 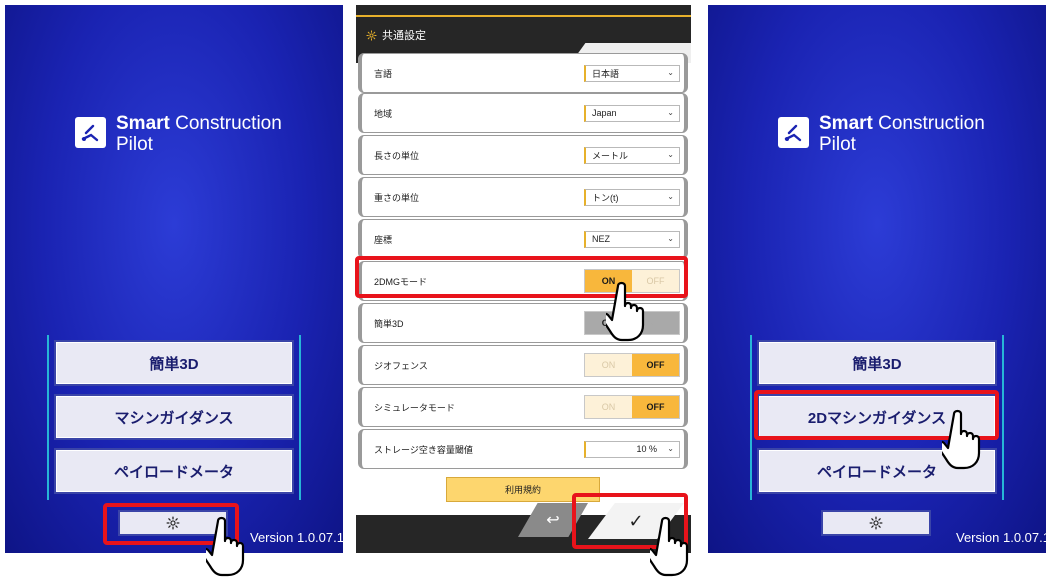 What do you see at coordinates (632, 155) in the screenshot?
I see `length-unit-select: メートル ⌄` at bounding box center [632, 155].